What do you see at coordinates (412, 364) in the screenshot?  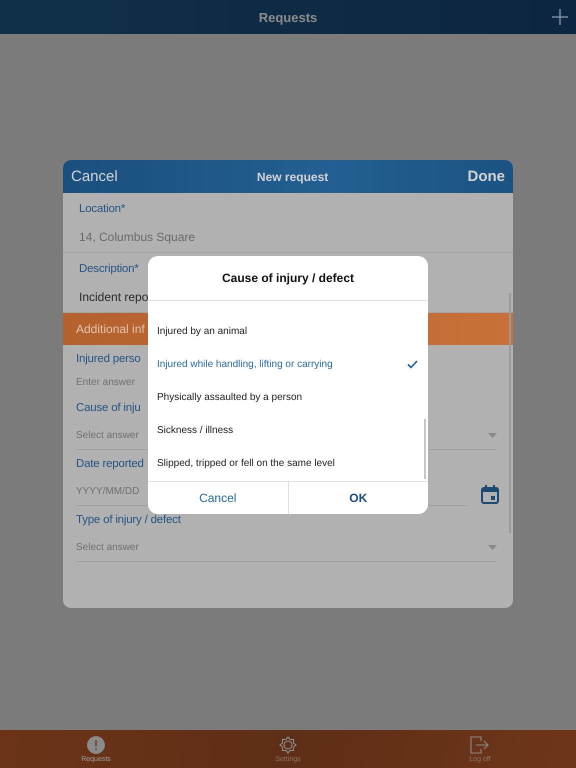 I see `check-icon` at bounding box center [412, 364].